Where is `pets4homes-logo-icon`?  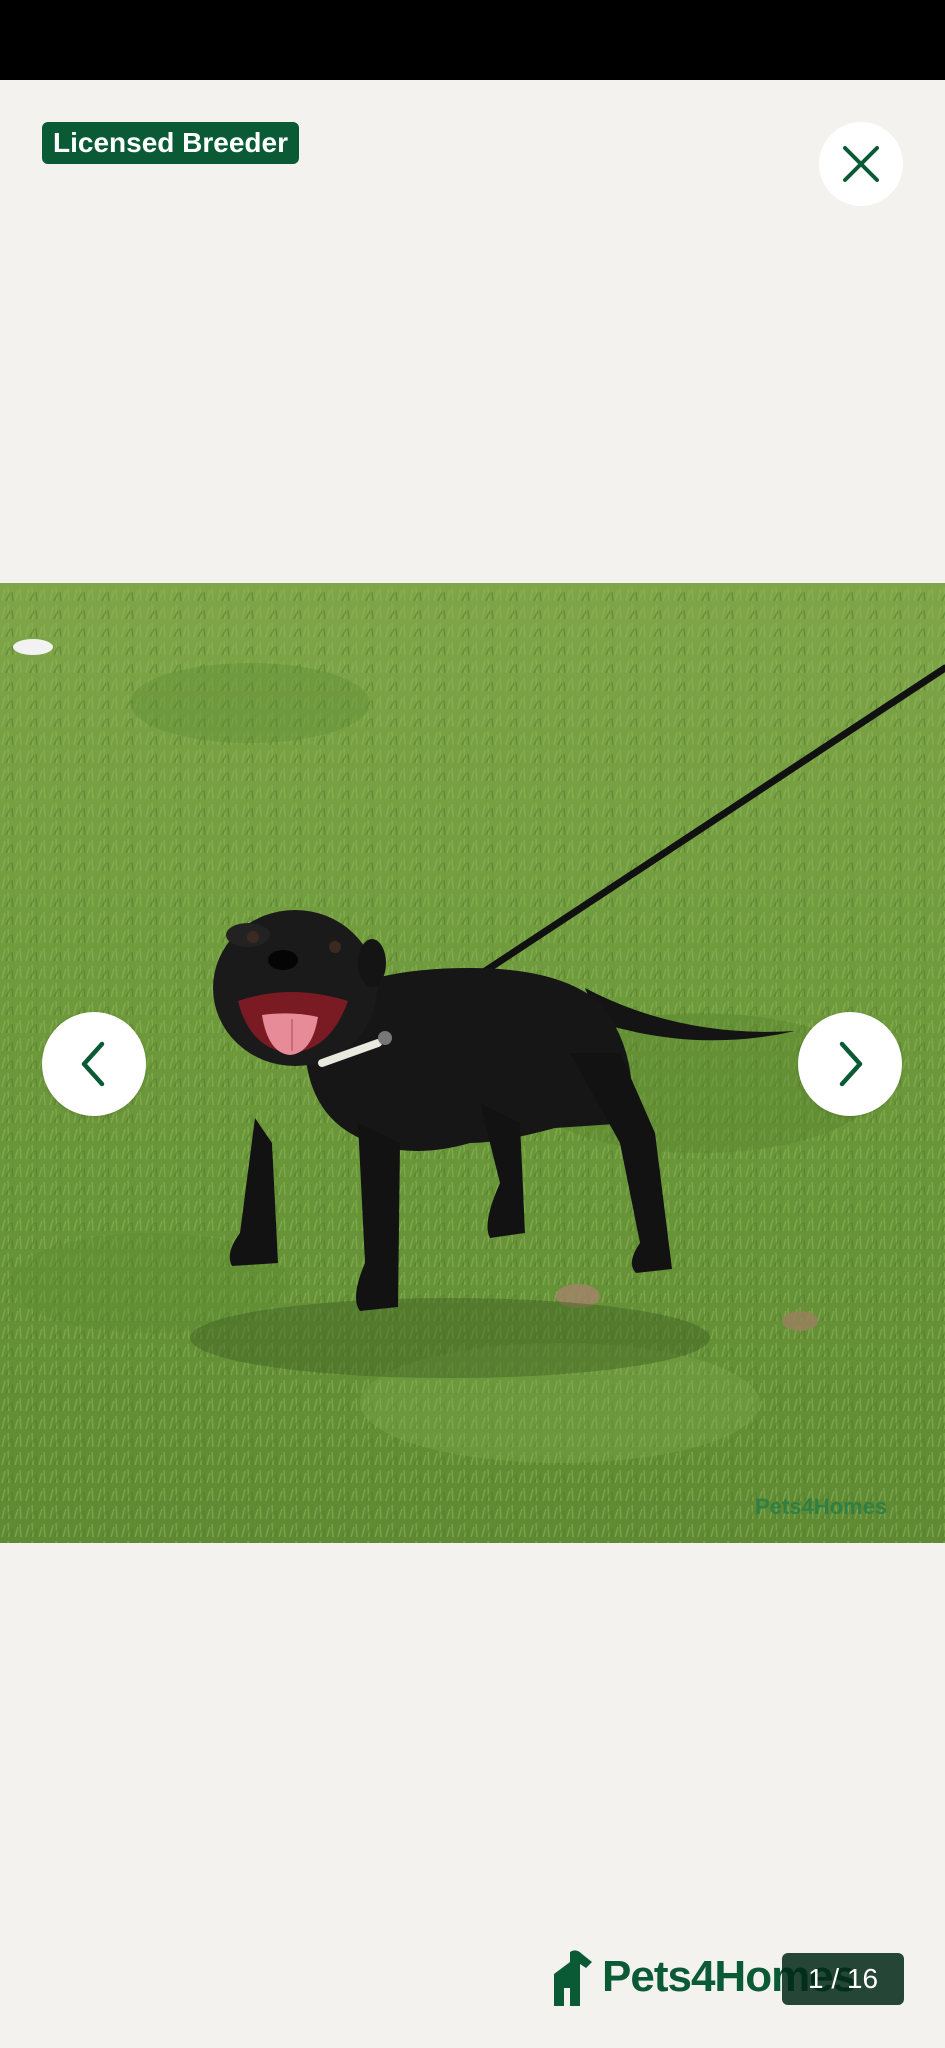
pets4homes-logo-icon is located at coordinates (573, 1978).